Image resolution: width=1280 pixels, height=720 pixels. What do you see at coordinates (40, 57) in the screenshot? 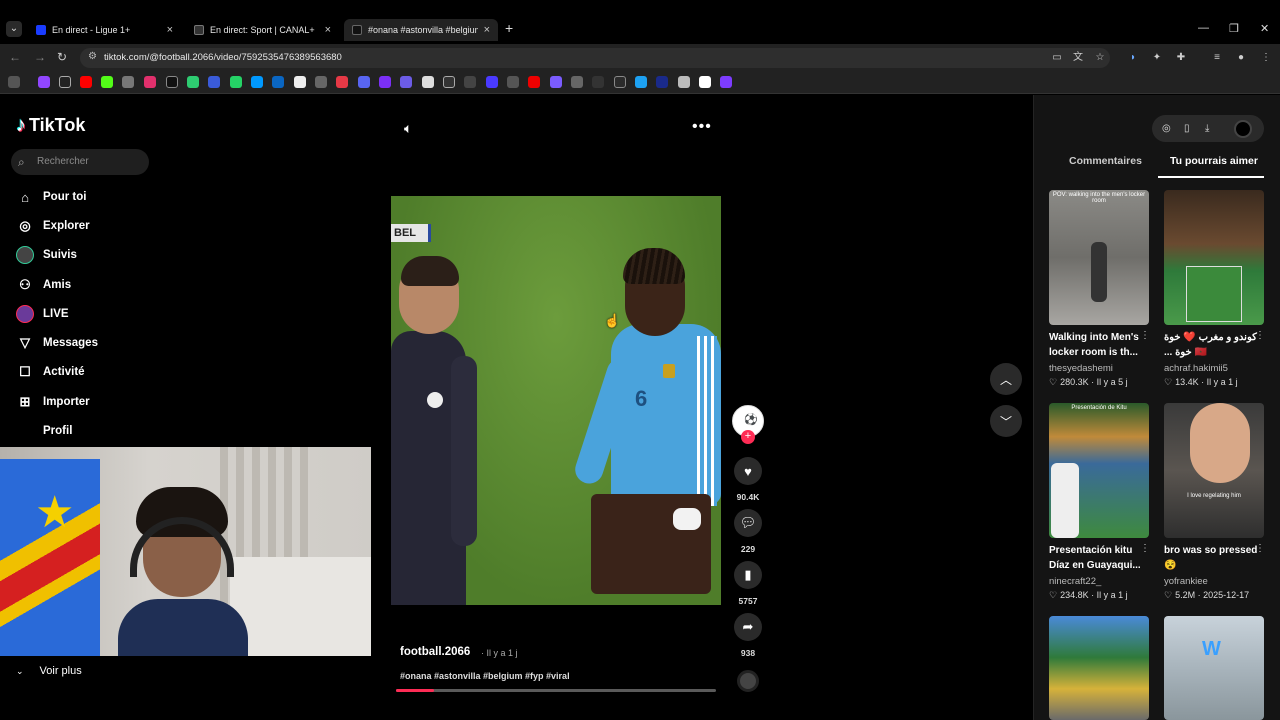
I see `forward-icon: →` at bounding box center [40, 57].